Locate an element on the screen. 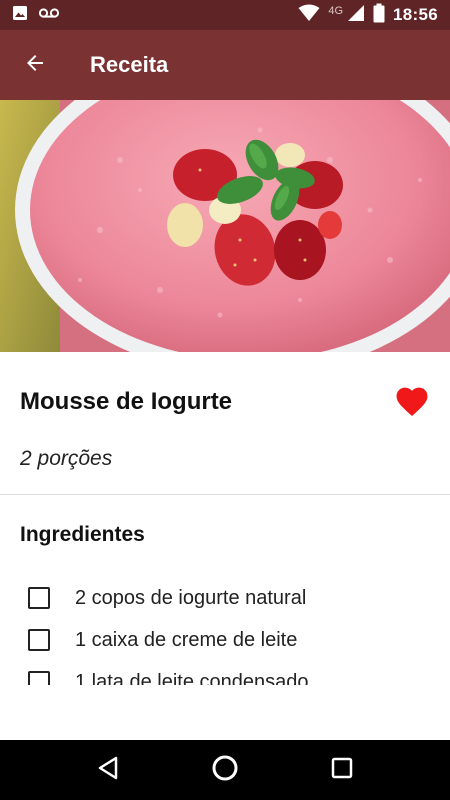  network-type: 4G is located at coordinates (336, 11).